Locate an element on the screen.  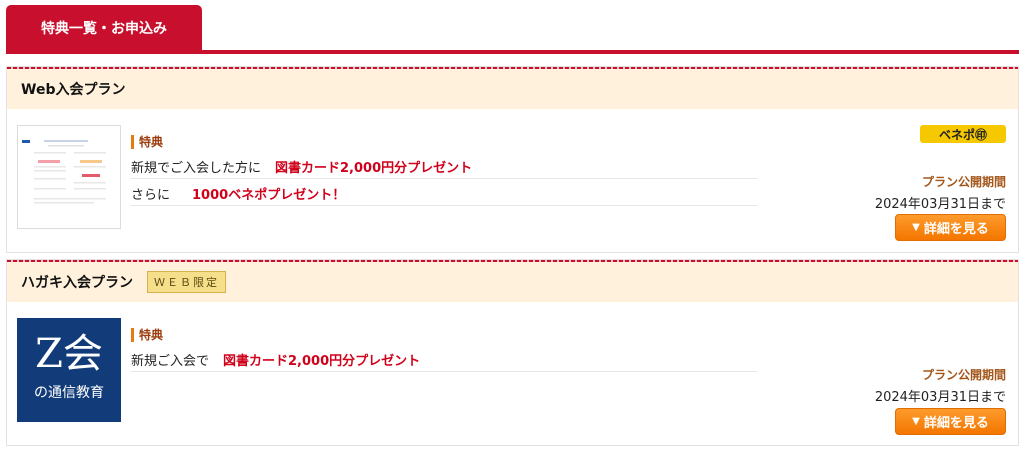
tab-label: 特典一覧・お申込み is located at coordinates (104, 28).